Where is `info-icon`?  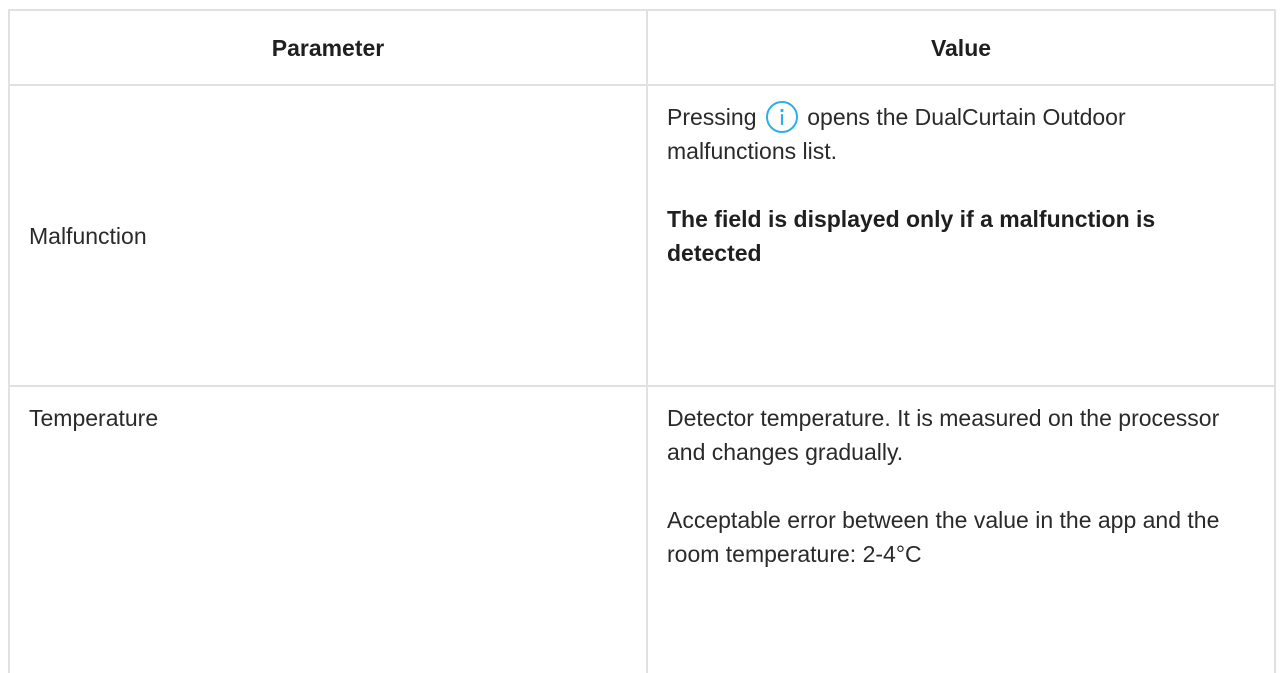 info-icon is located at coordinates (781, 116).